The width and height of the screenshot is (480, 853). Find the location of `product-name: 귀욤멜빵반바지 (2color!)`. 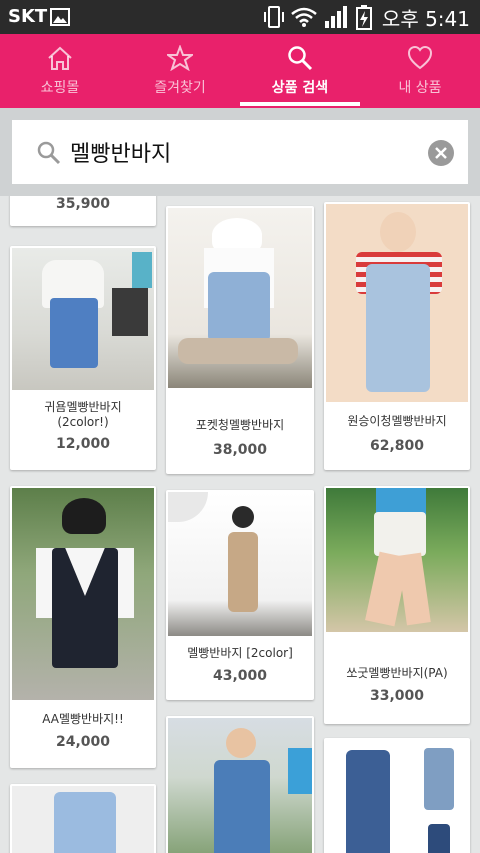

product-name: 귀욤멜빵반바지 (2color!) is located at coordinates (83, 414).